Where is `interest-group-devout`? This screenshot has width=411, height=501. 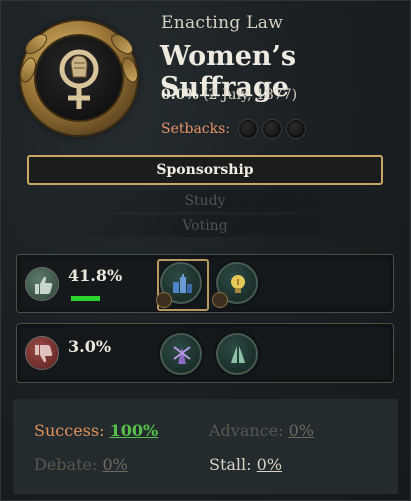
interest-group-devout is located at coordinates (237, 354).